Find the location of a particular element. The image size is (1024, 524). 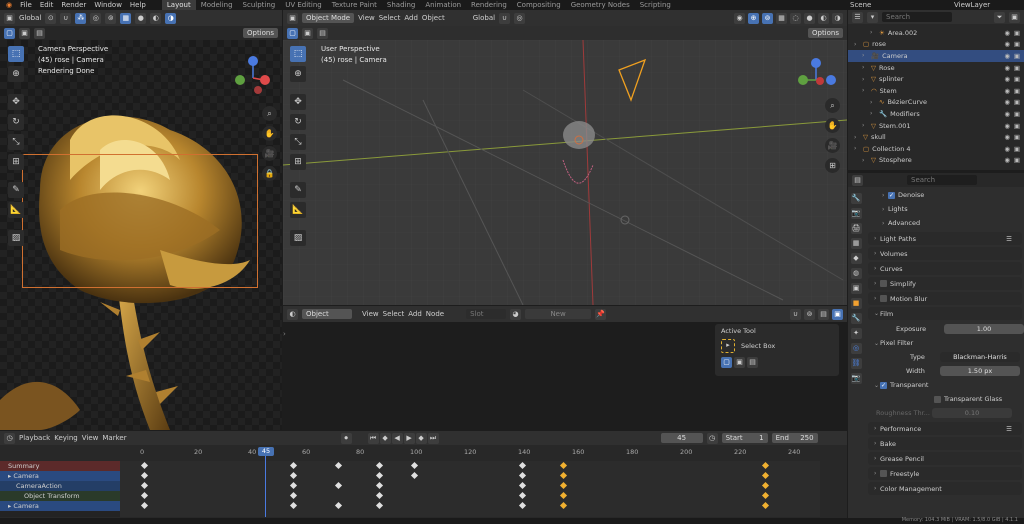

channel-camera-data: ▸ Camera is located at coordinates (60, 506).